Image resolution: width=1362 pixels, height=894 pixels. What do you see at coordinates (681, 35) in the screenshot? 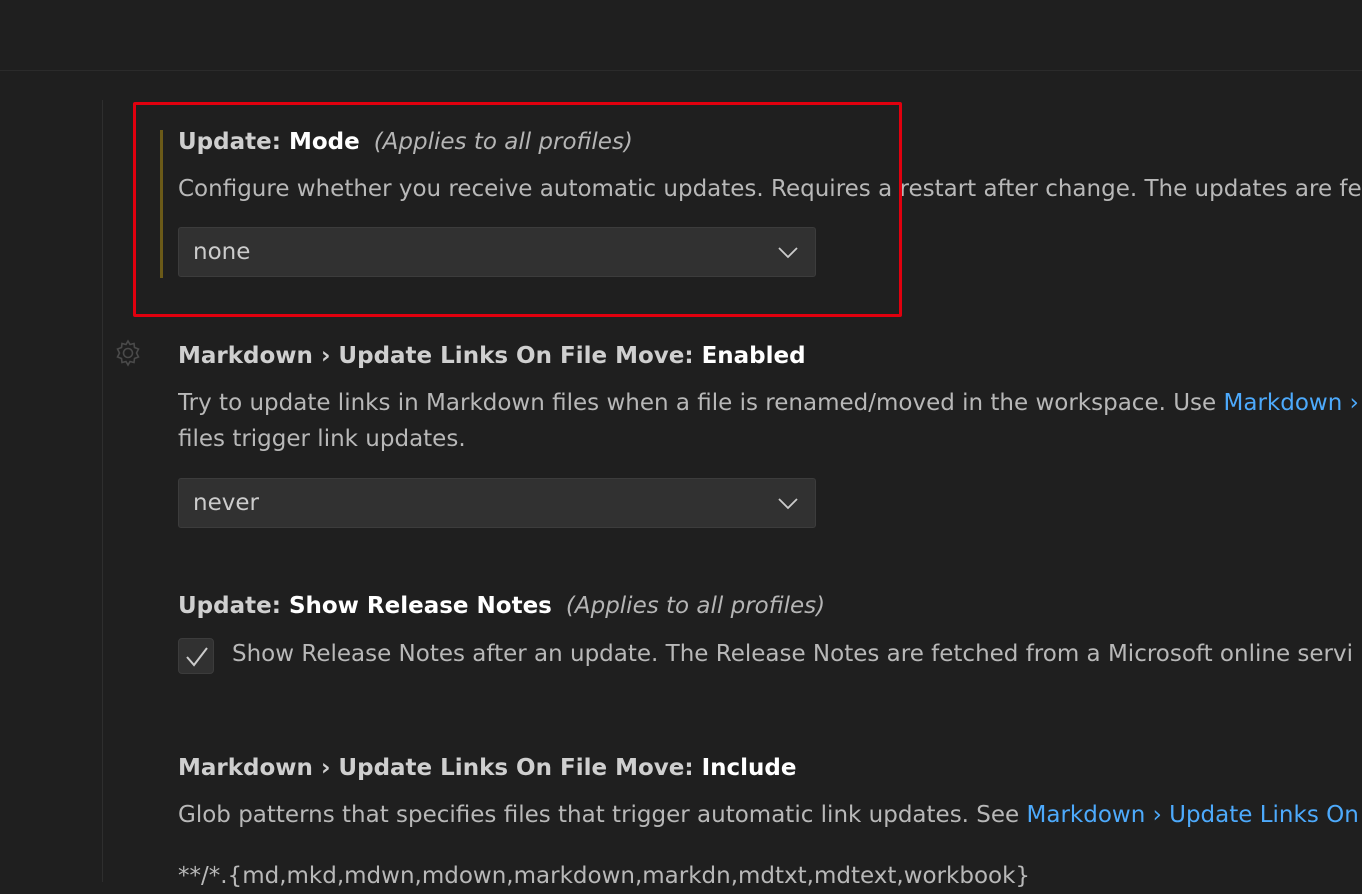
I see `editor-header-bar` at bounding box center [681, 35].